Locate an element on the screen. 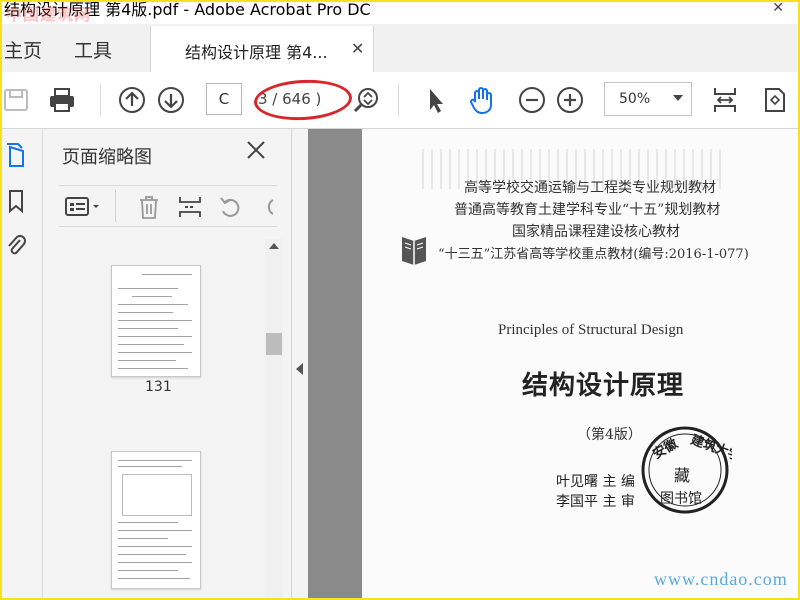  svg-text: 图书馆 is located at coordinates (681, 499).